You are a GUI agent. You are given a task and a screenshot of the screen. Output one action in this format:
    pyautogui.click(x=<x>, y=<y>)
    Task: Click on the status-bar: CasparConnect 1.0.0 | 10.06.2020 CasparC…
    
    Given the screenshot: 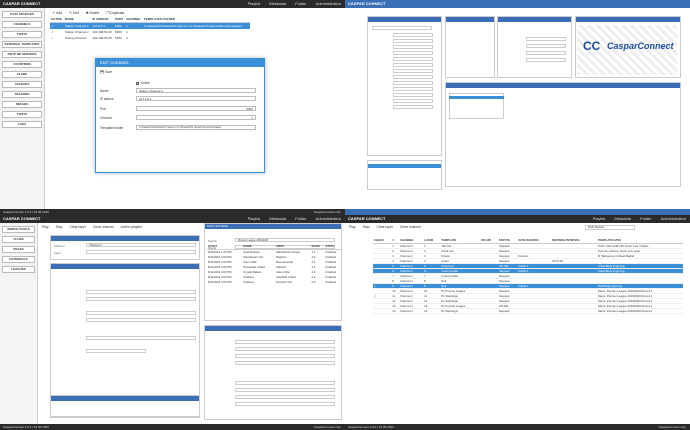 What is the action you would take?
    pyautogui.click(x=517, y=427)
    